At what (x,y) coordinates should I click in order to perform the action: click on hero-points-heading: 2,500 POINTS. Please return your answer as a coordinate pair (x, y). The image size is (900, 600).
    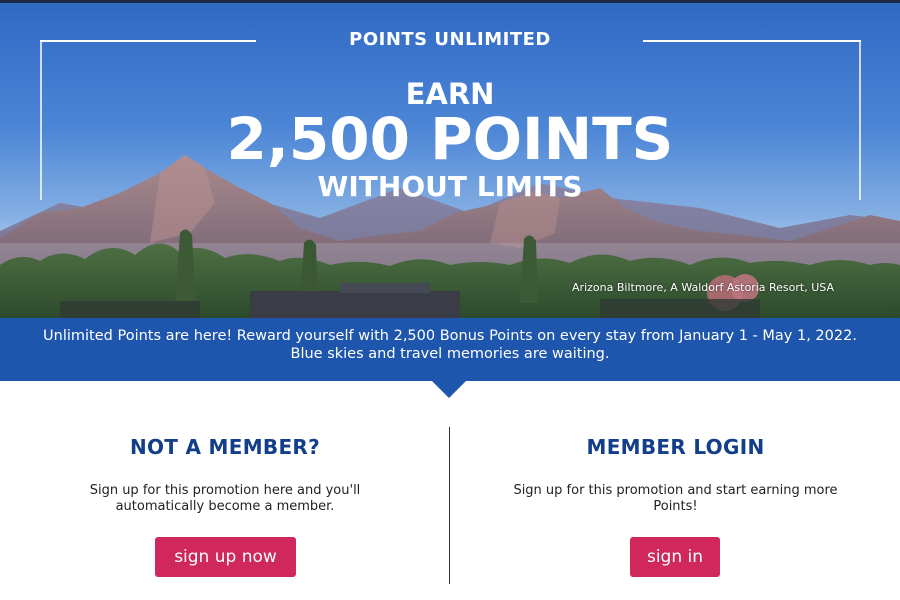
    Looking at the image, I should click on (450, 139).